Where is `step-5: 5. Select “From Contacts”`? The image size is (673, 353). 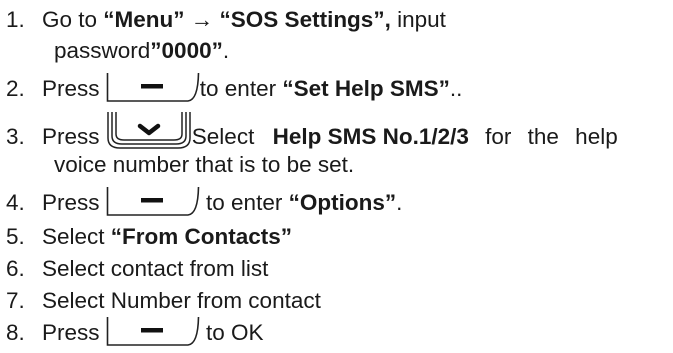 step-5: 5. Select “From Contacts” is located at coordinates (149, 237).